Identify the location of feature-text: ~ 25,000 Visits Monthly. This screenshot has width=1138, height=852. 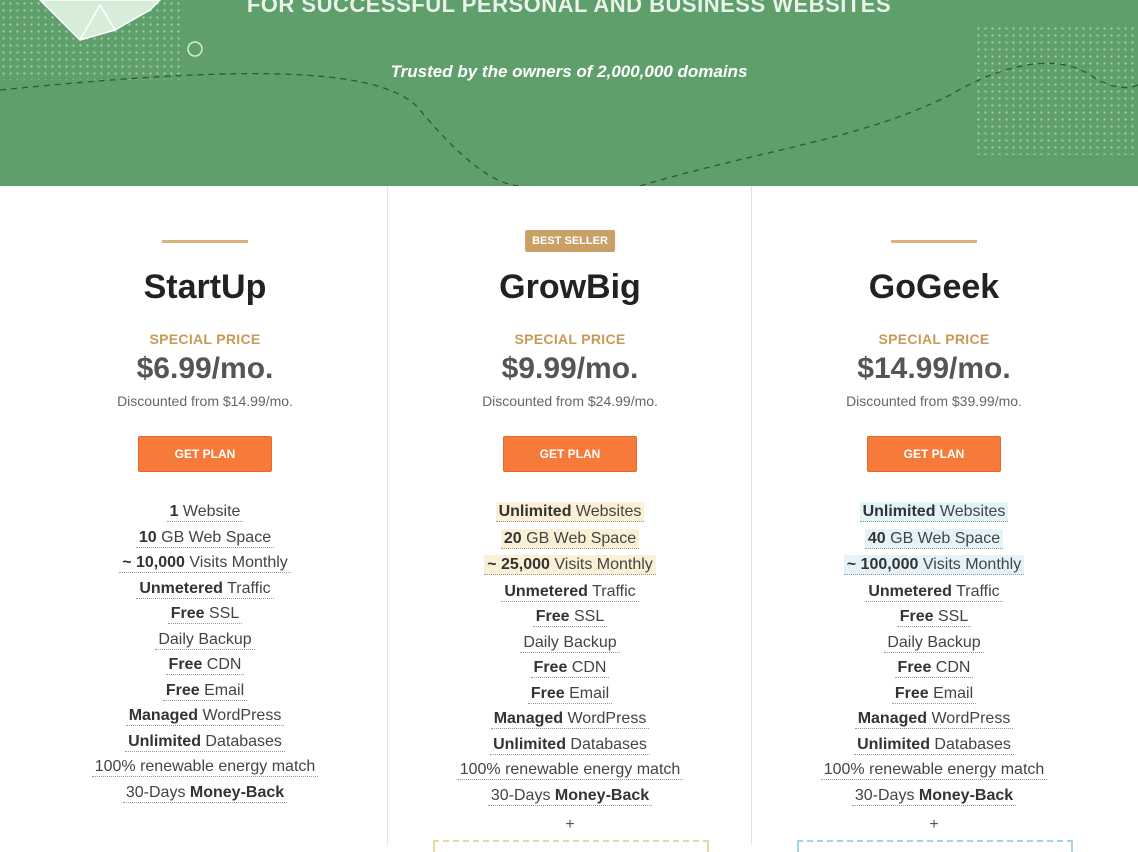
(570, 565).